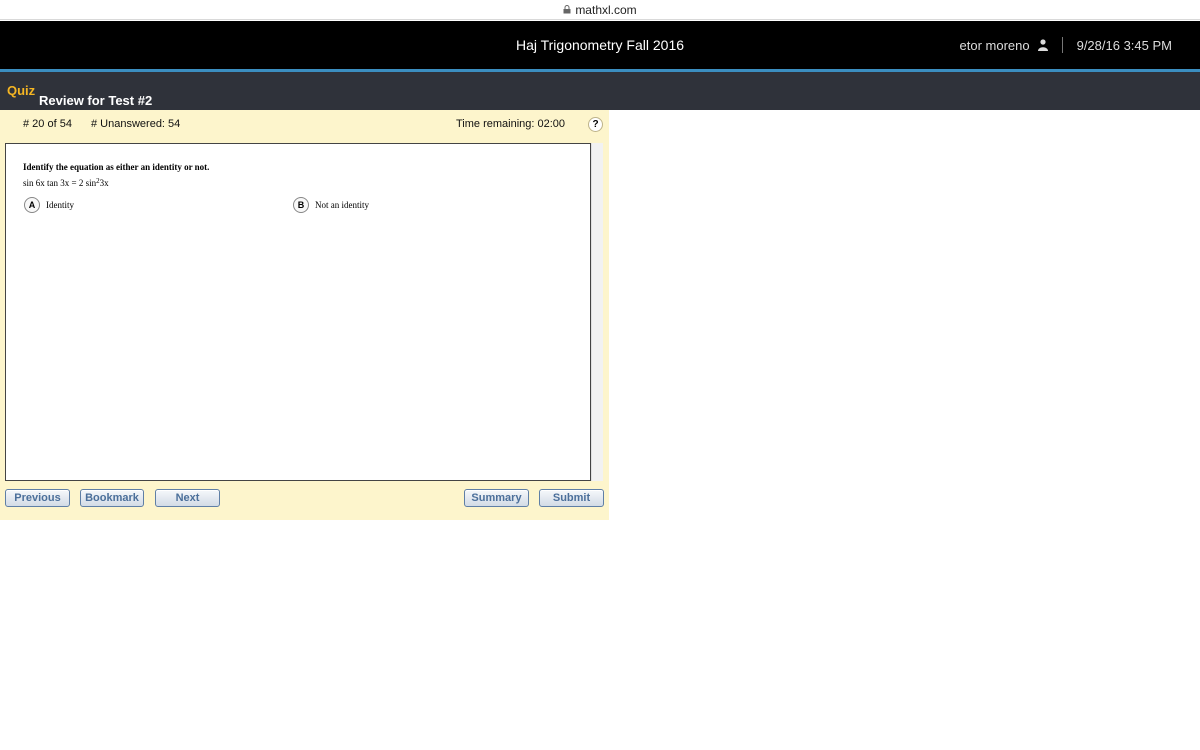 The height and width of the screenshot is (750, 1200). What do you see at coordinates (301, 205) in the screenshot?
I see `choice-b-letter: B` at bounding box center [301, 205].